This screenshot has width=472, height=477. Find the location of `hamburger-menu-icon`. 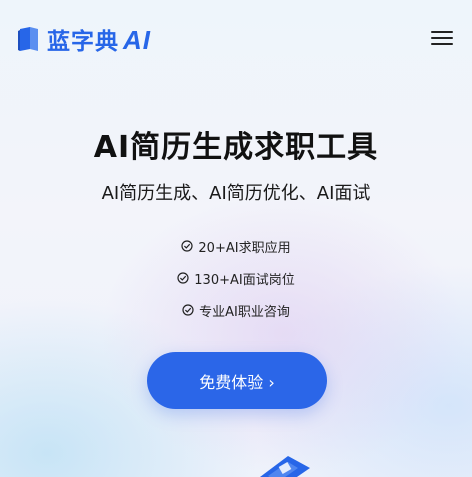

hamburger-menu-icon is located at coordinates (442, 40).